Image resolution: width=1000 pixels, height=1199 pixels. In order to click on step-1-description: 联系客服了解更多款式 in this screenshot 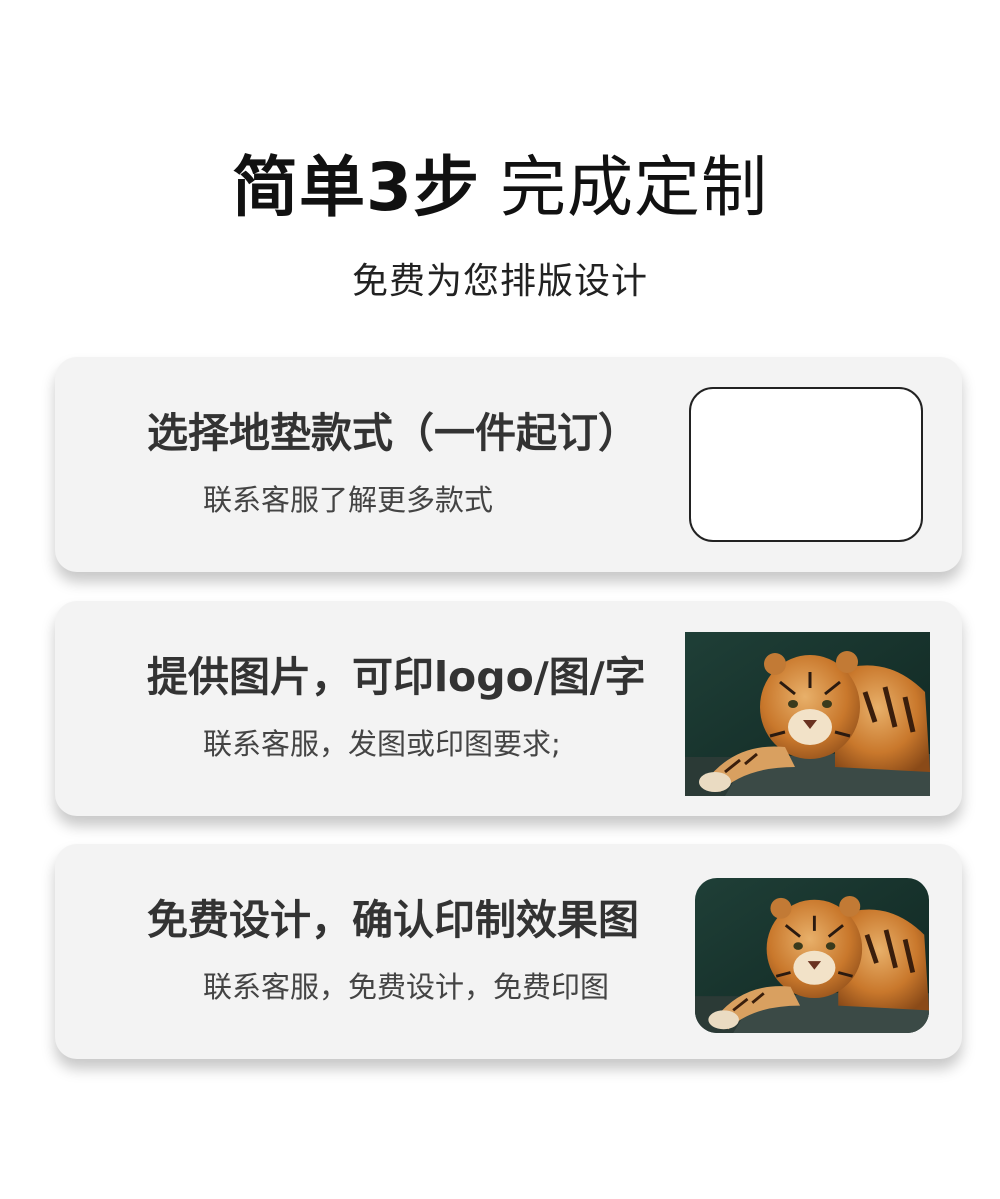, I will do `click(348, 500)`.